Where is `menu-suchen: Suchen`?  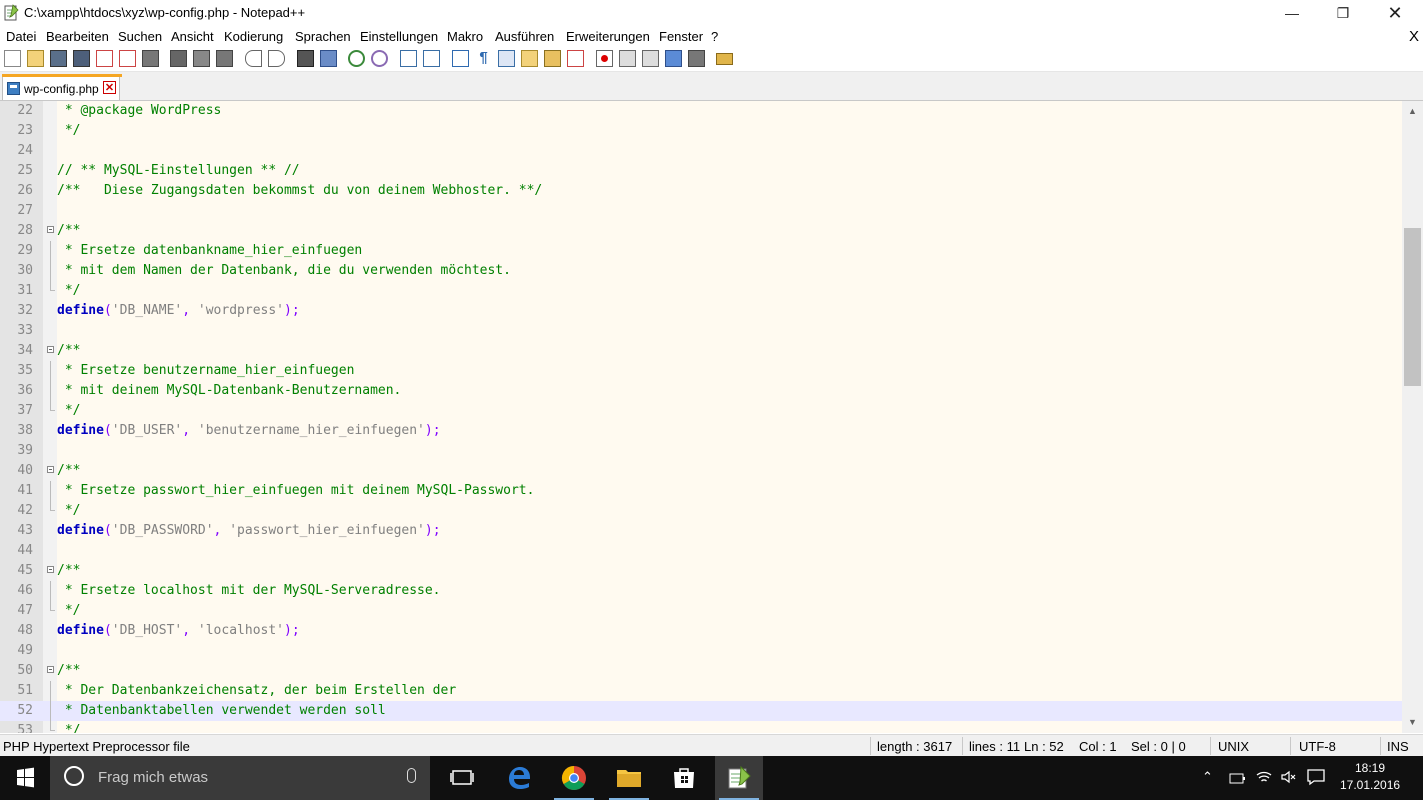 menu-suchen: Suchen is located at coordinates (140, 36).